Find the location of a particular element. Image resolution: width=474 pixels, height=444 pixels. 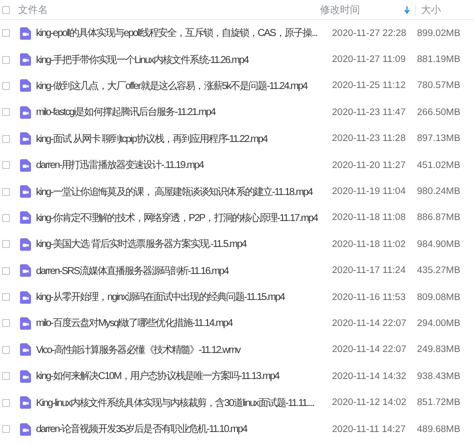

file-name: darren-用打迅雷播放器变速设计-.11.19.mp4 is located at coordinates (120, 165).